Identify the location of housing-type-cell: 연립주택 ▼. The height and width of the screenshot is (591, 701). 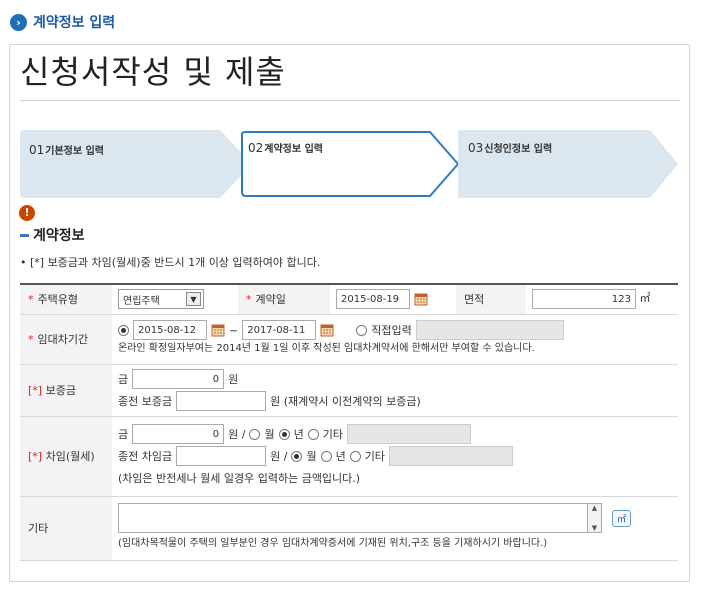
(175, 299).